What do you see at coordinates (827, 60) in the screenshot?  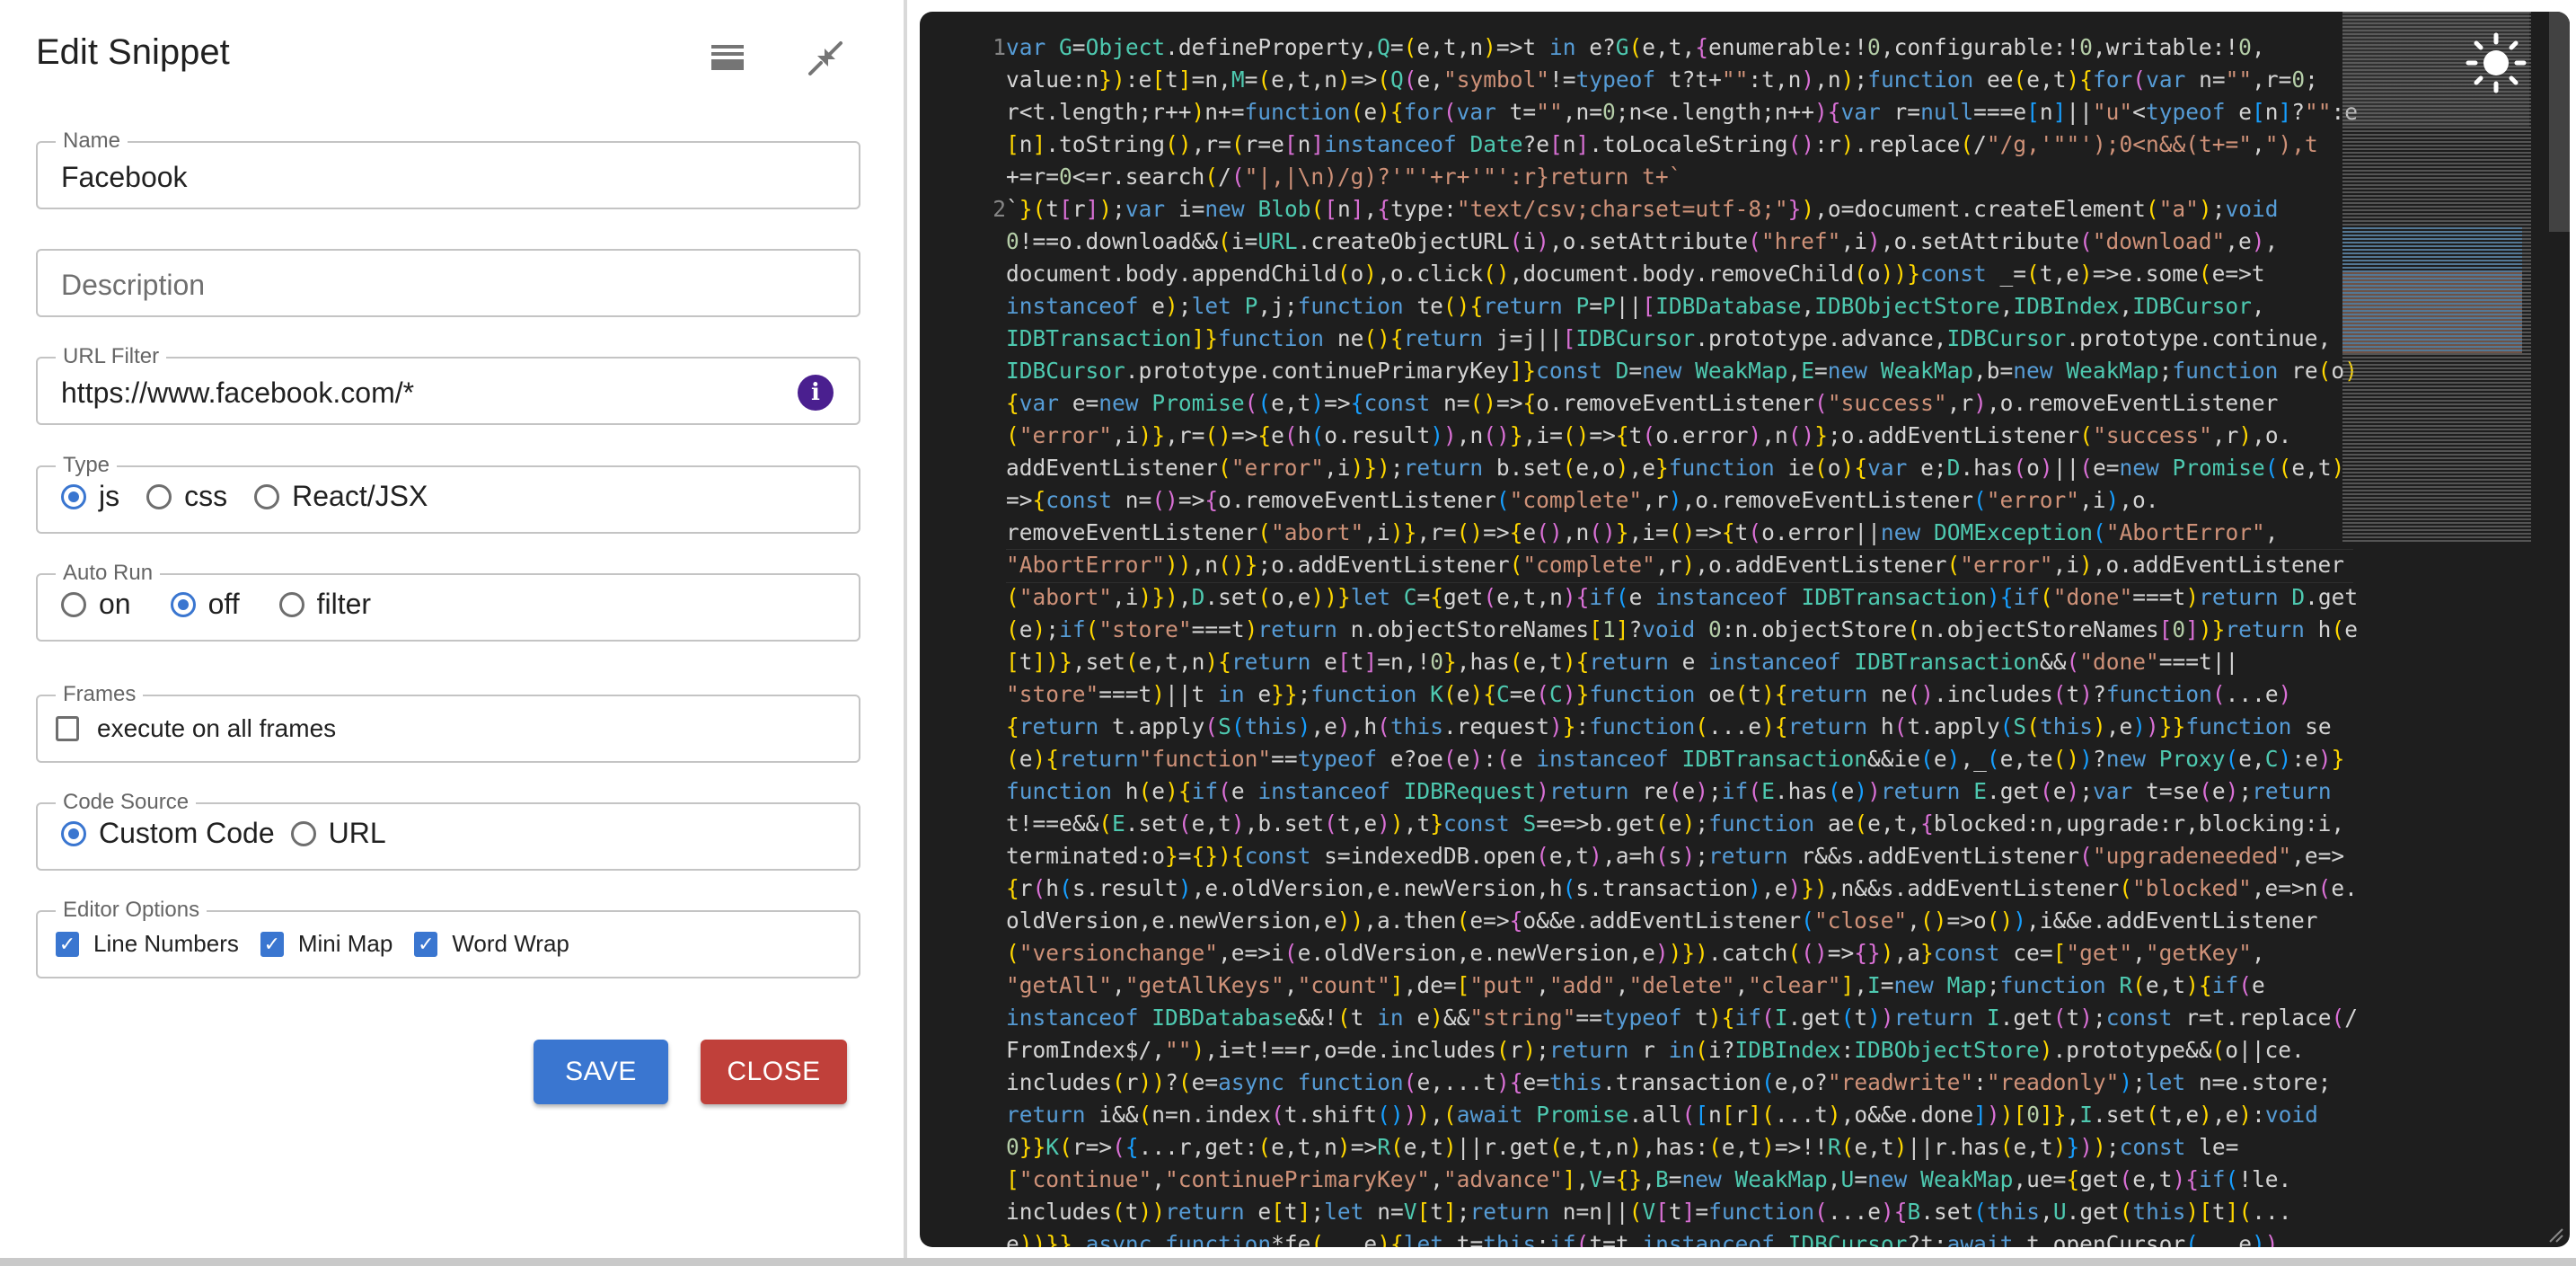 I see `collapse-icon` at bounding box center [827, 60].